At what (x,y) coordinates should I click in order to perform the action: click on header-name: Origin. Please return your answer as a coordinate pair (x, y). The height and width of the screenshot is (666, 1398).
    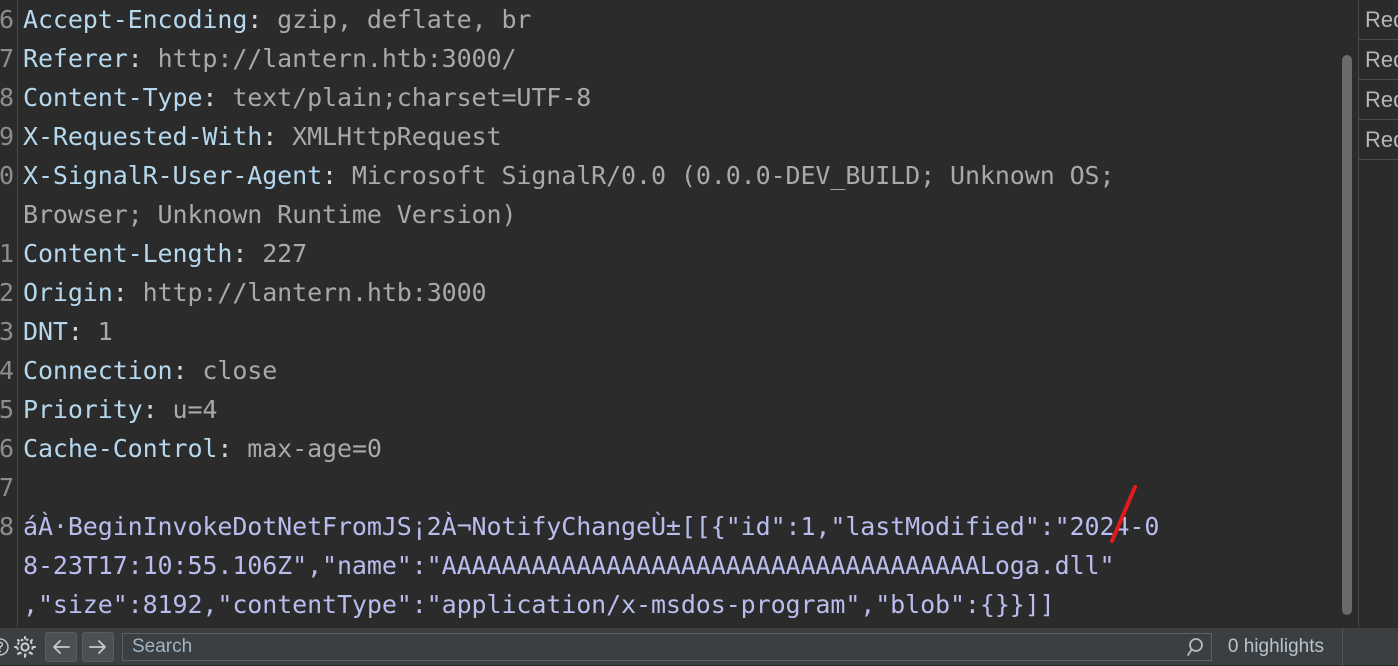
    Looking at the image, I should click on (68, 292).